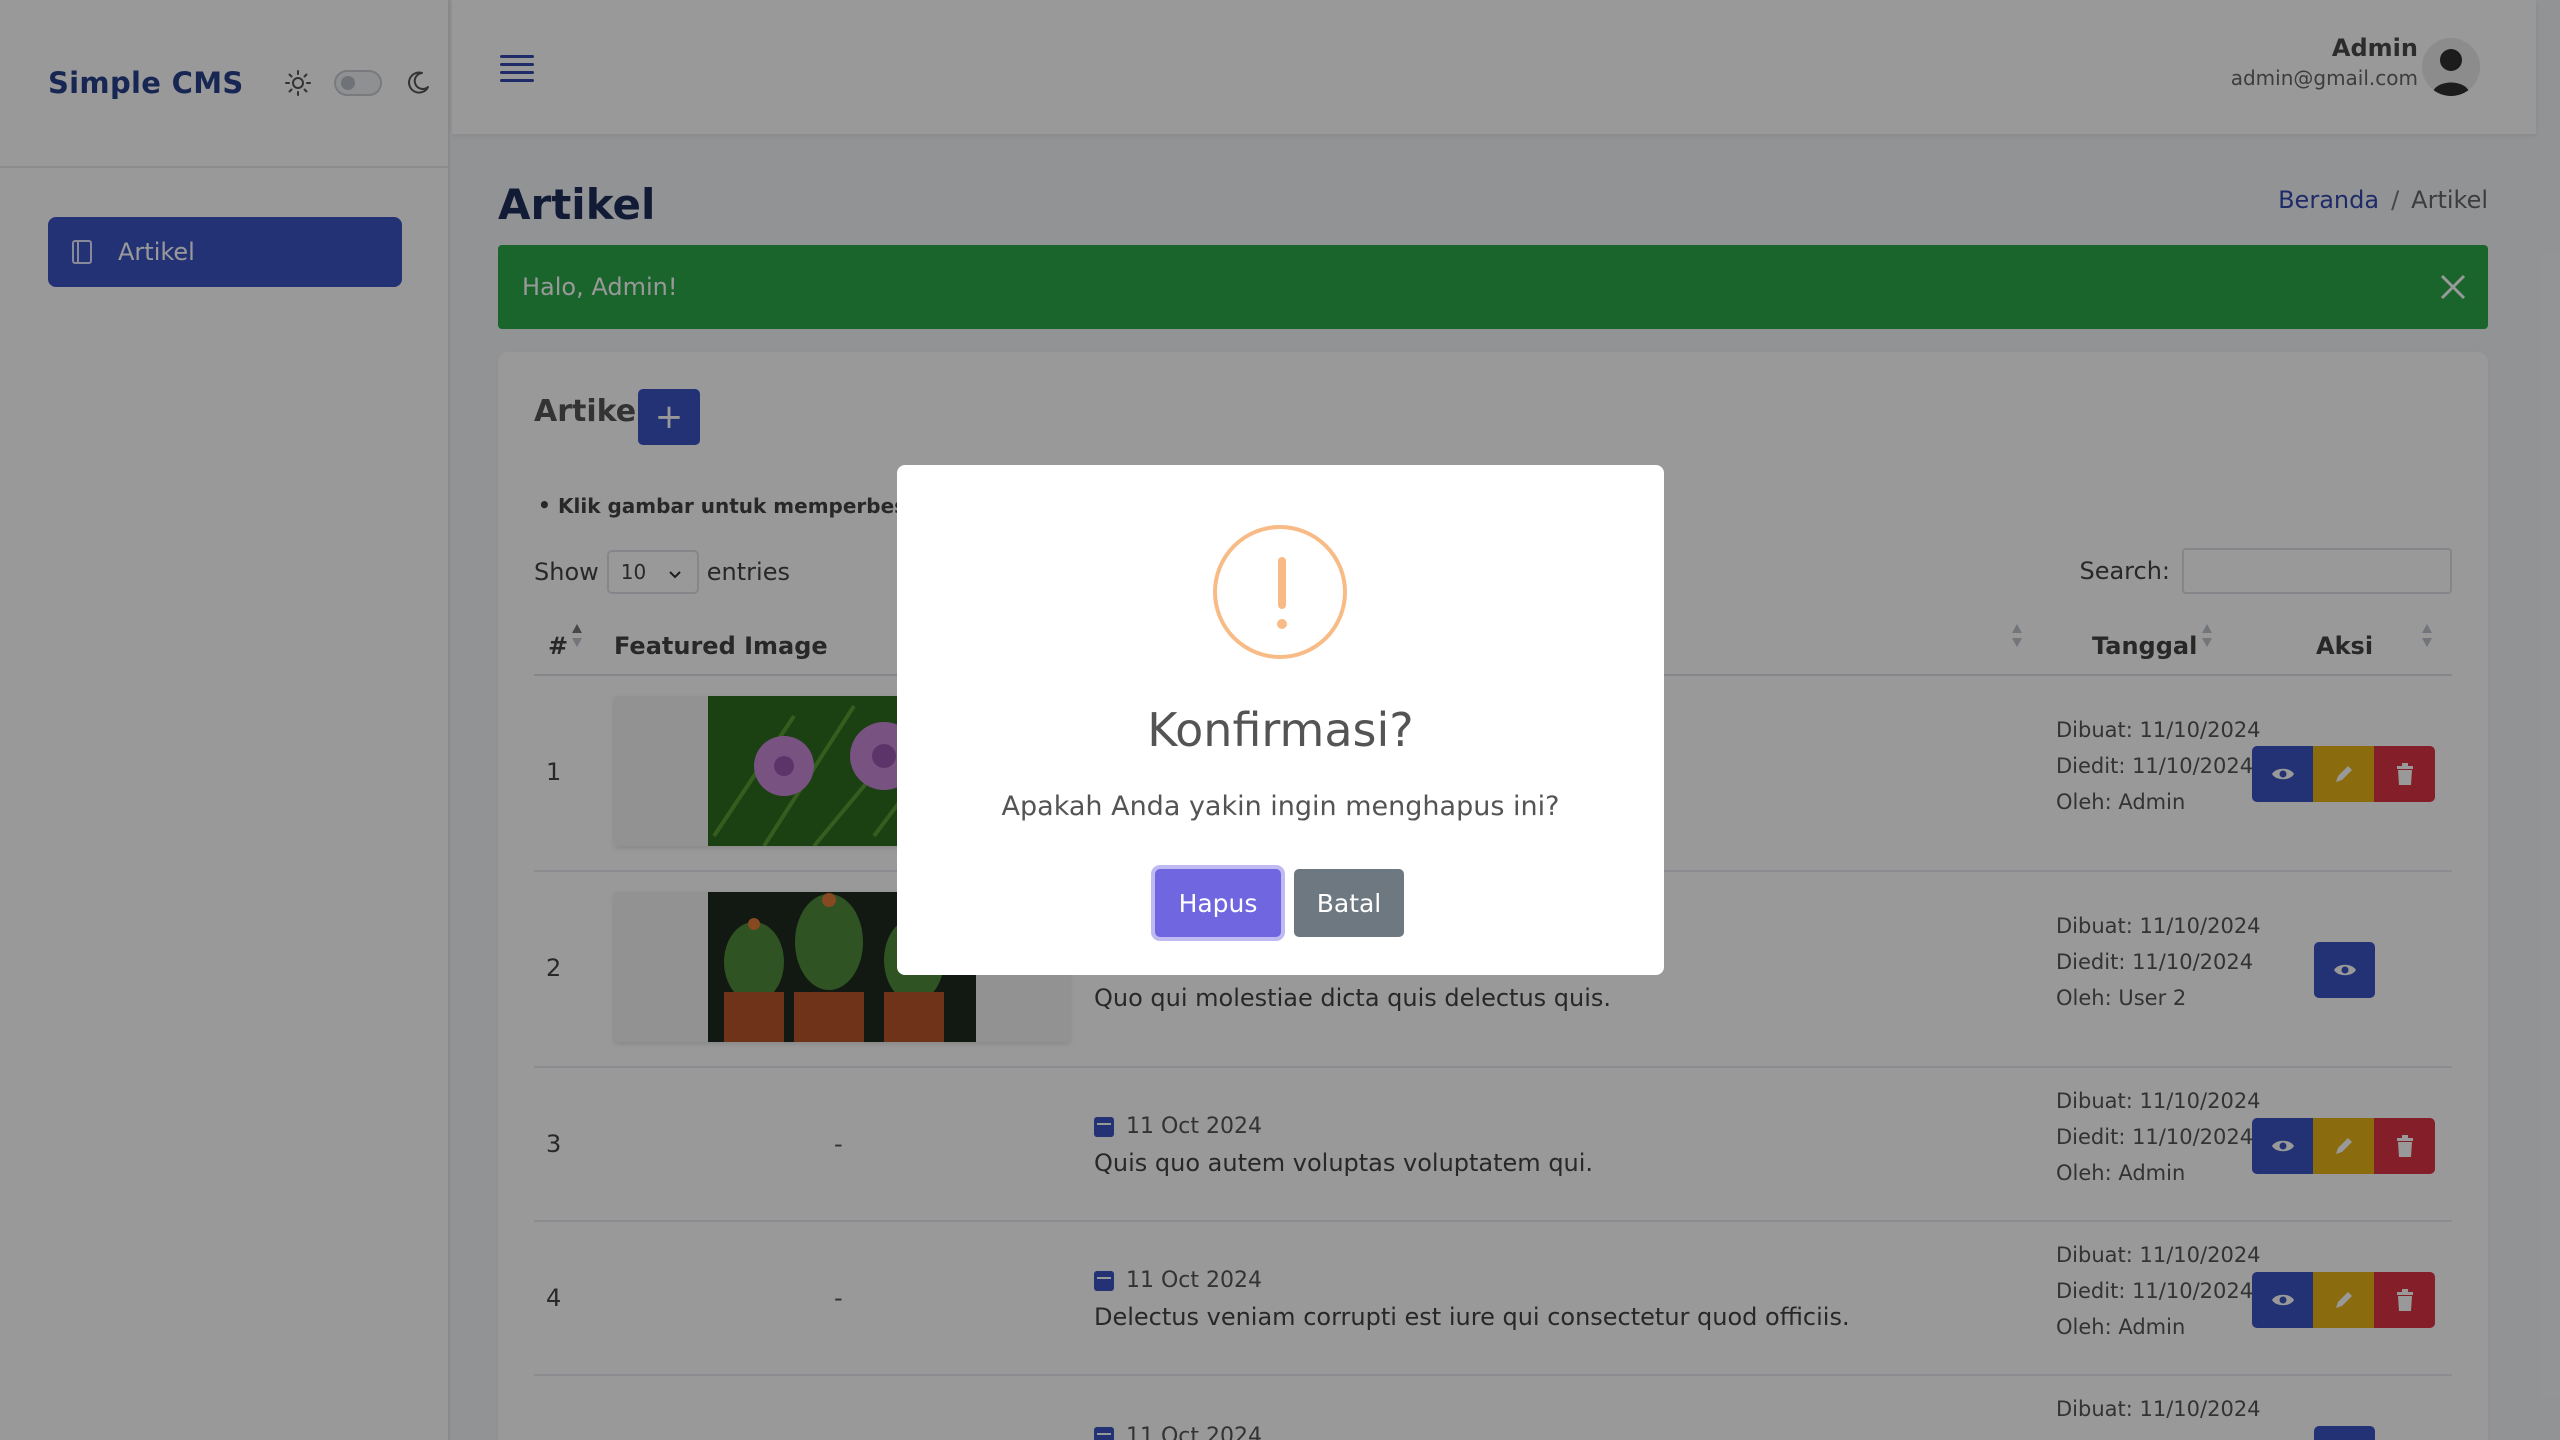 This screenshot has height=1440, width=2560. What do you see at coordinates (1218, 903) in the screenshot?
I see `confirm-delete-button: Hapus` at bounding box center [1218, 903].